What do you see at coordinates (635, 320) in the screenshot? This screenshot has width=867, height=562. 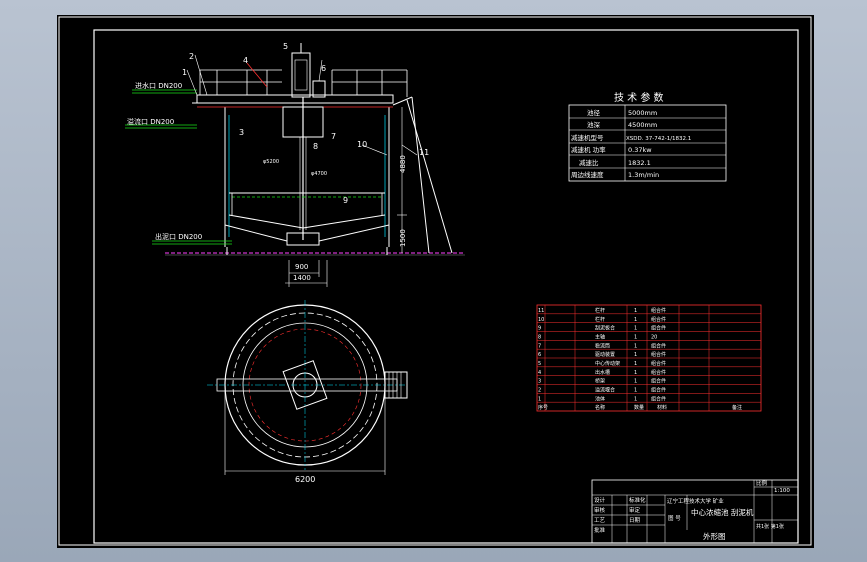 I see `parts-row-10-qty: 1` at bounding box center [635, 320].